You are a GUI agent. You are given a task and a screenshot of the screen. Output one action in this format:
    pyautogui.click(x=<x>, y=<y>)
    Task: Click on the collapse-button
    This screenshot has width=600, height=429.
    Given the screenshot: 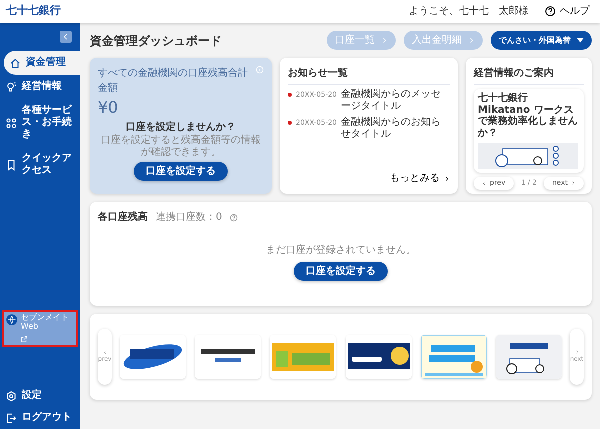 What is the action you would take?
    pyautogui.click(x=66, y=37)
    